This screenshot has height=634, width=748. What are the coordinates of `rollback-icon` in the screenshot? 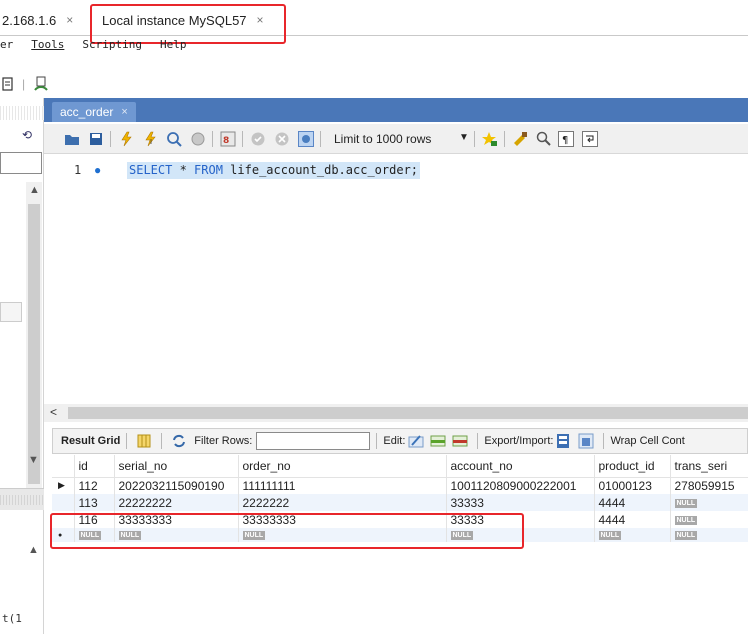 It's located at (282, 139).